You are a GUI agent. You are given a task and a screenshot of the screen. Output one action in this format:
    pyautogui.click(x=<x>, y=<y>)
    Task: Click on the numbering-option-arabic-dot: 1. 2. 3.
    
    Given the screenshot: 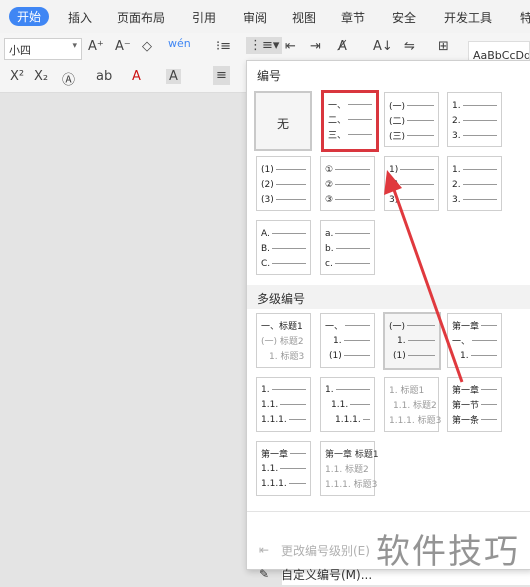 What is the action you would take?
    pyautogui.click(x=474, y=119)
    